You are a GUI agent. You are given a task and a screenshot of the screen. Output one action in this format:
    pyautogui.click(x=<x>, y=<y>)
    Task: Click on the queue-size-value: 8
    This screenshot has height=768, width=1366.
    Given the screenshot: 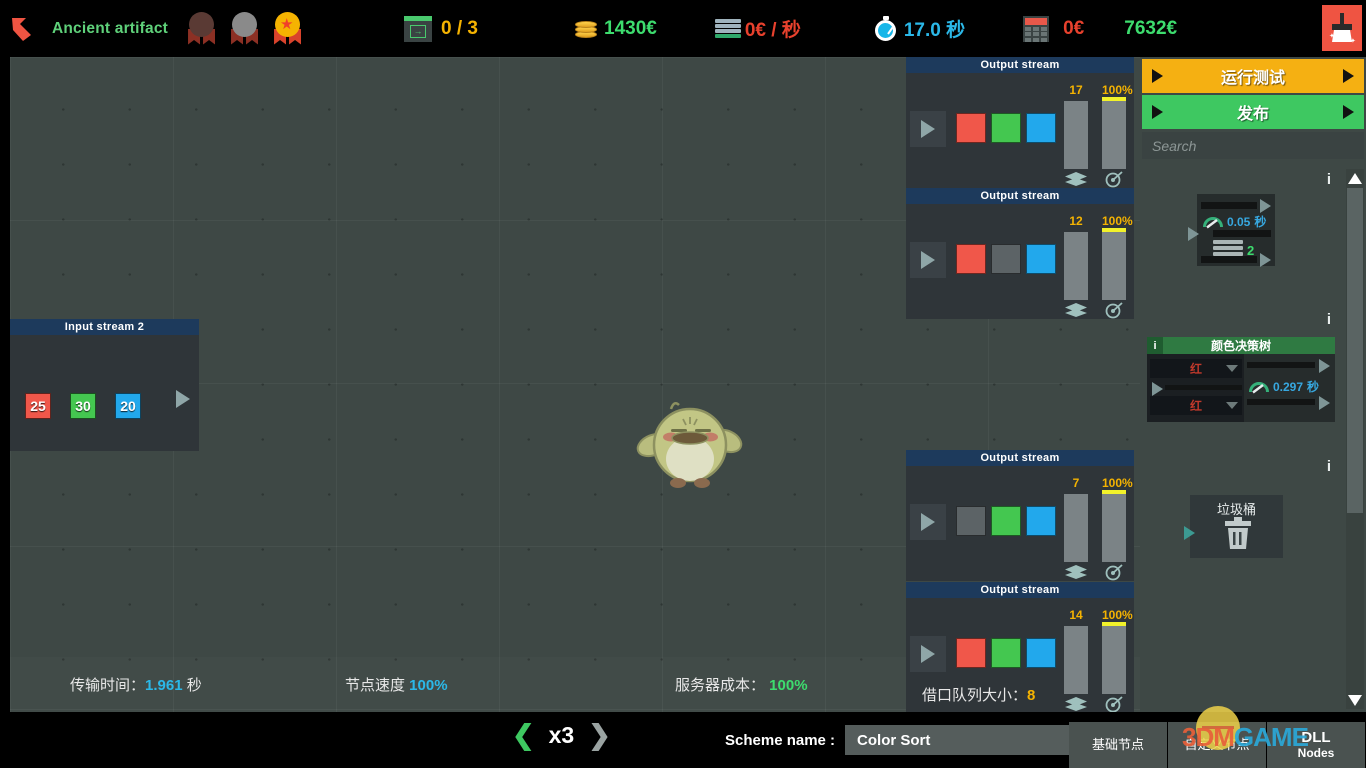 What is the action you would take?
    pyautogui.click(x=1031, y=695)
    